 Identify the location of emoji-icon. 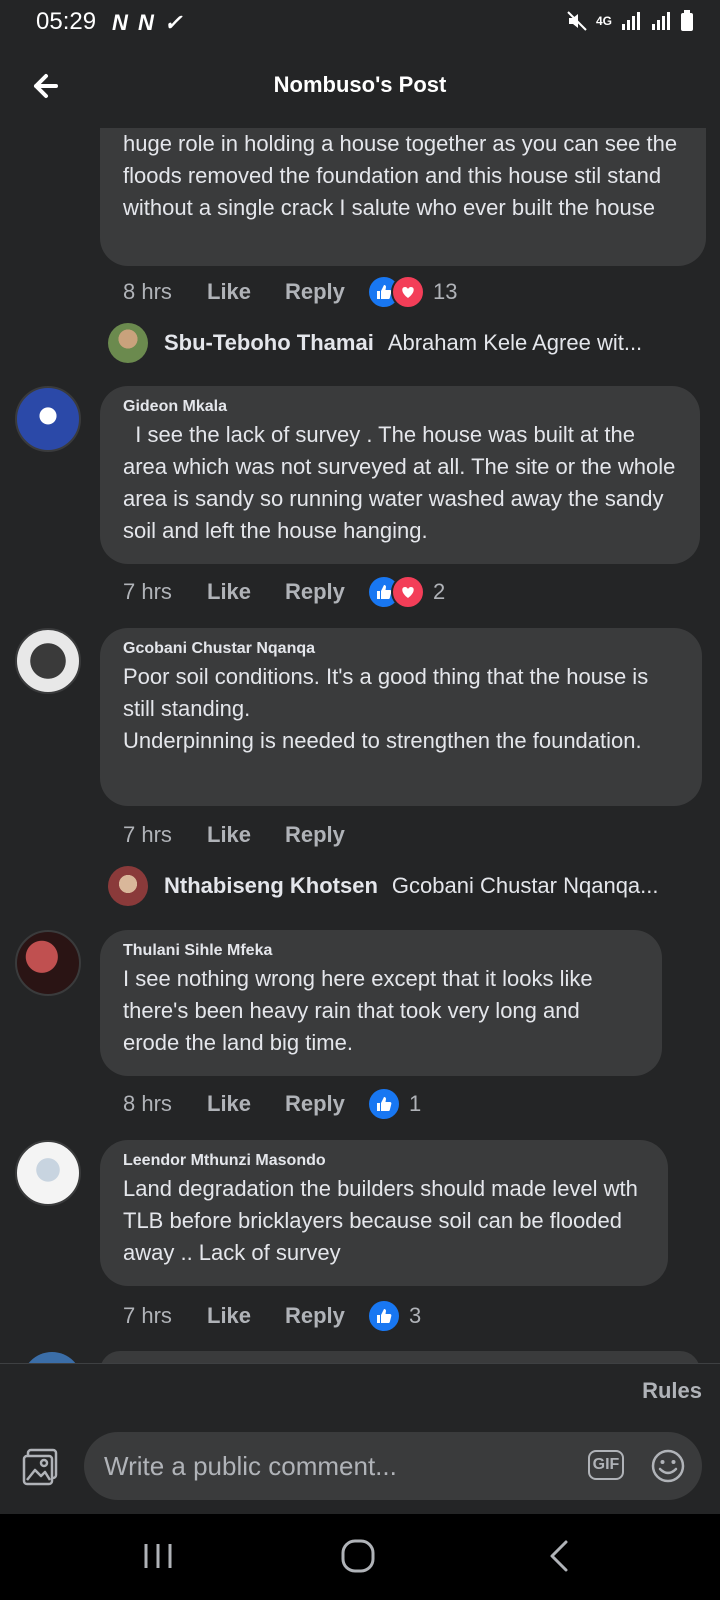
(668, 1466).